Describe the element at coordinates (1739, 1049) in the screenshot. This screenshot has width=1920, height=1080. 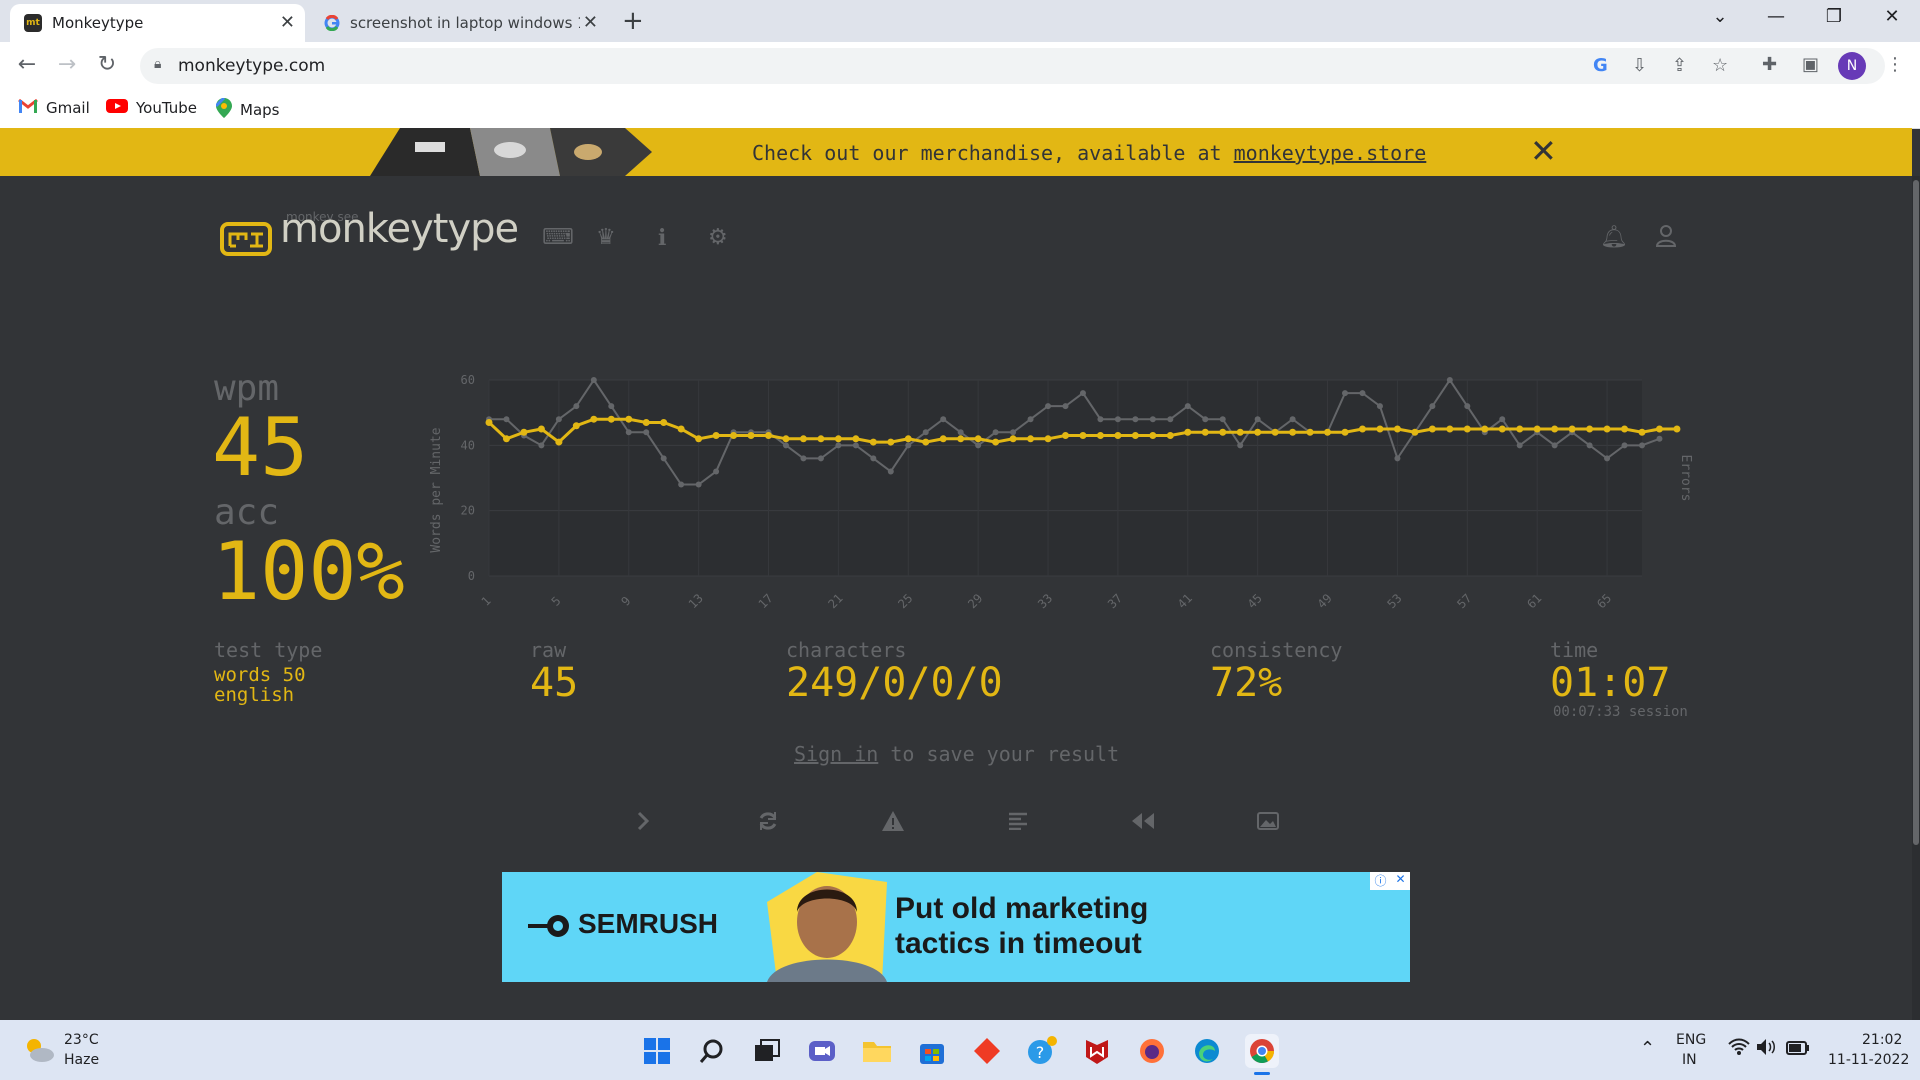
I see `wifi-icon` at that location.